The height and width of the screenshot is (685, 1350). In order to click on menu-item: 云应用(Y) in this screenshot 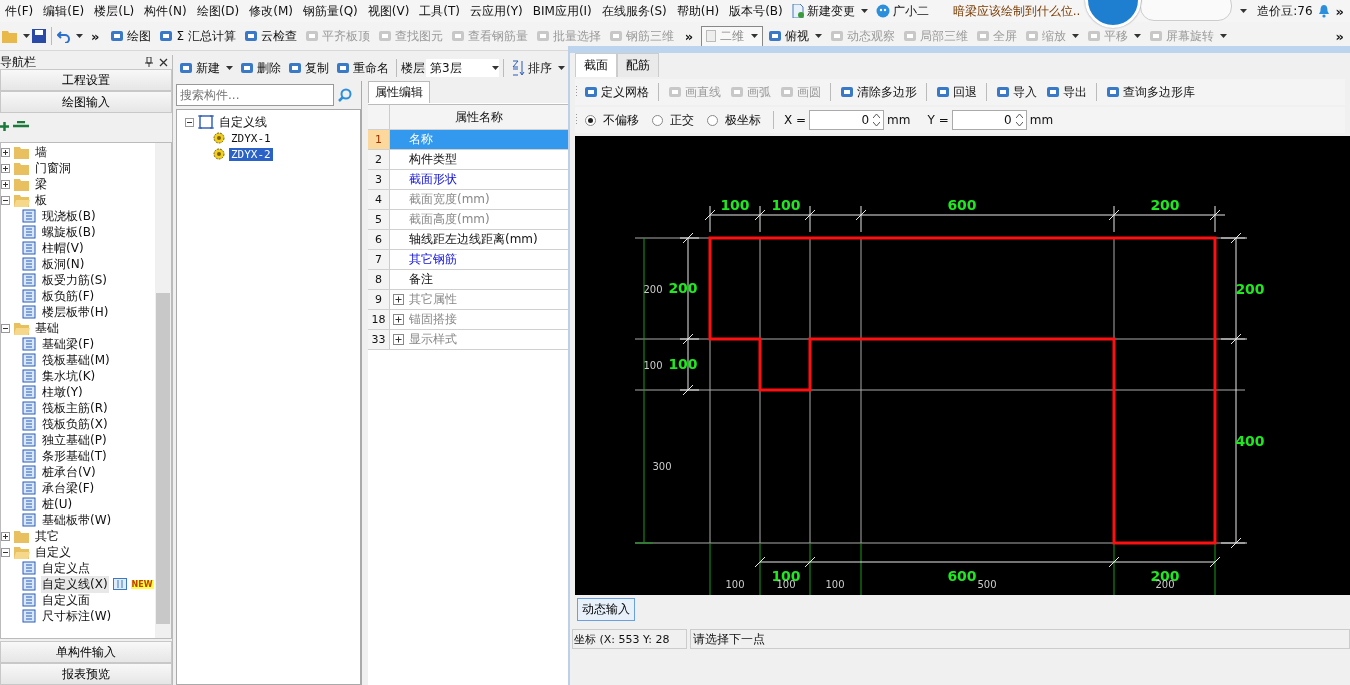, I will do `click(496, 11)`.